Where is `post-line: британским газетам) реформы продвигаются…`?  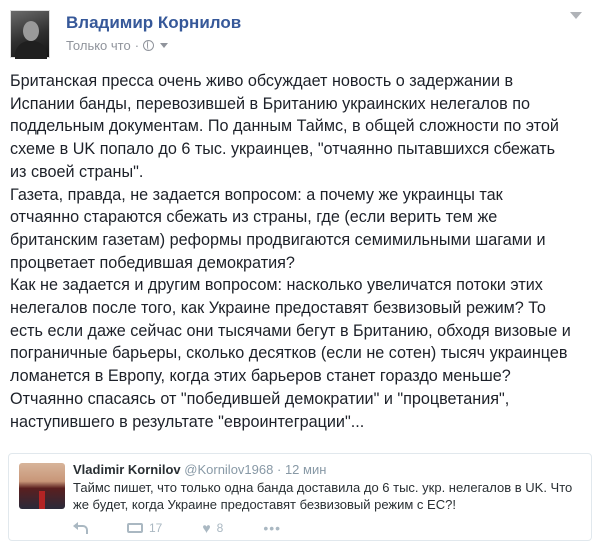
post-line: британским газетам) реформы продвигаются… is located at coordinates (278, 239).